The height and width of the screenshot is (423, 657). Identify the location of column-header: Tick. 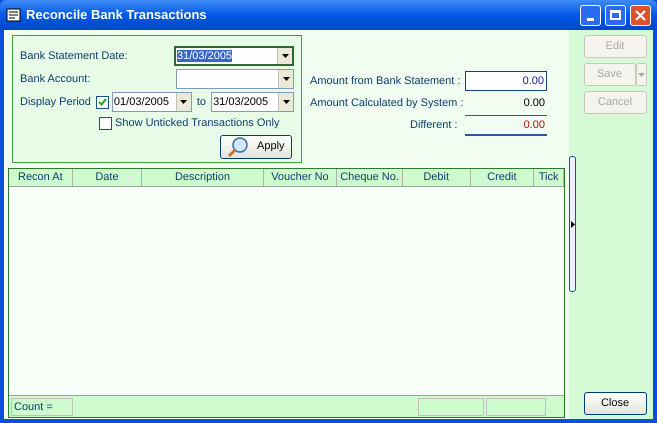
(549, 177).